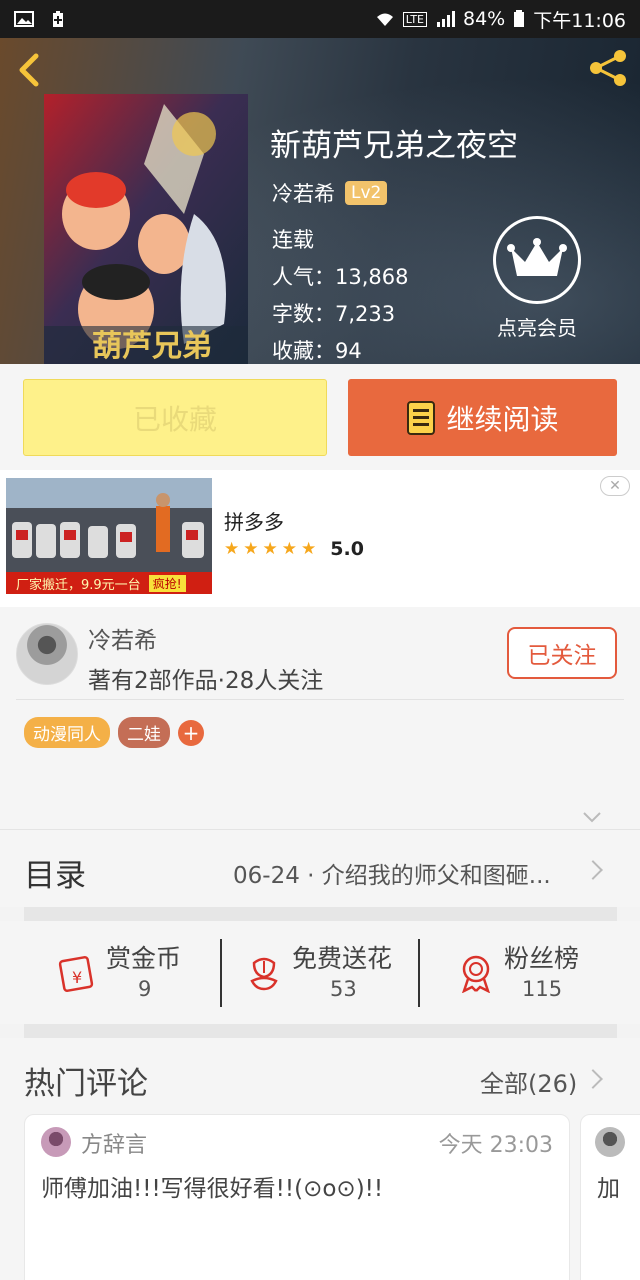 The height and width of the screenshot is (1280, 640). Describe the element at coordinates (152, 346) in the screenshot. I see `svg-text: 葫芦兄弟` at that location.